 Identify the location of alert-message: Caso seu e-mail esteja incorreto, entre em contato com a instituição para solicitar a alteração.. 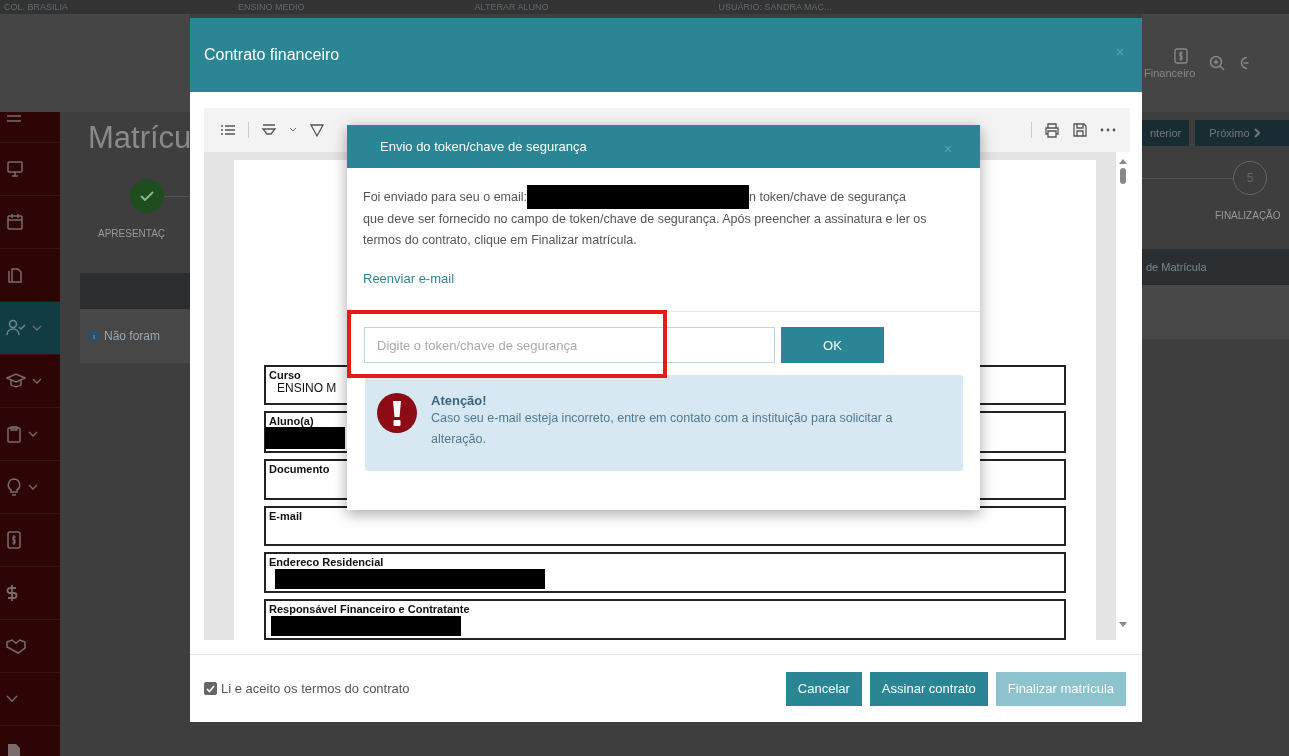
(662, 429).